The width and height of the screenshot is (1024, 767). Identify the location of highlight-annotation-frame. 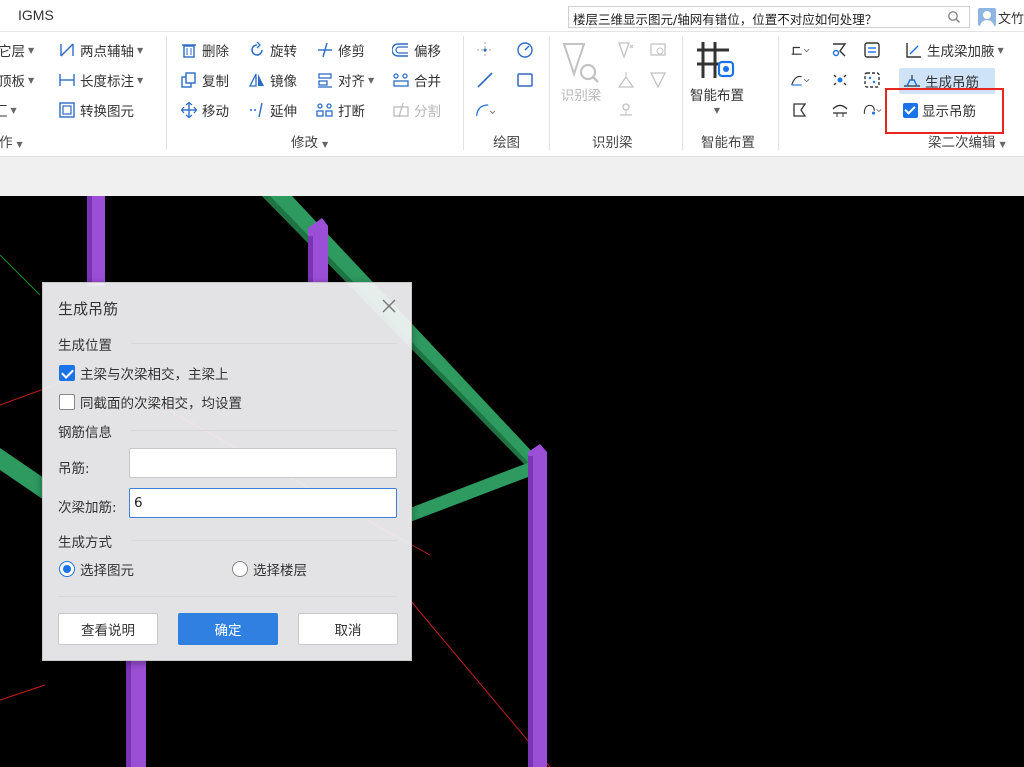
(944, 111).